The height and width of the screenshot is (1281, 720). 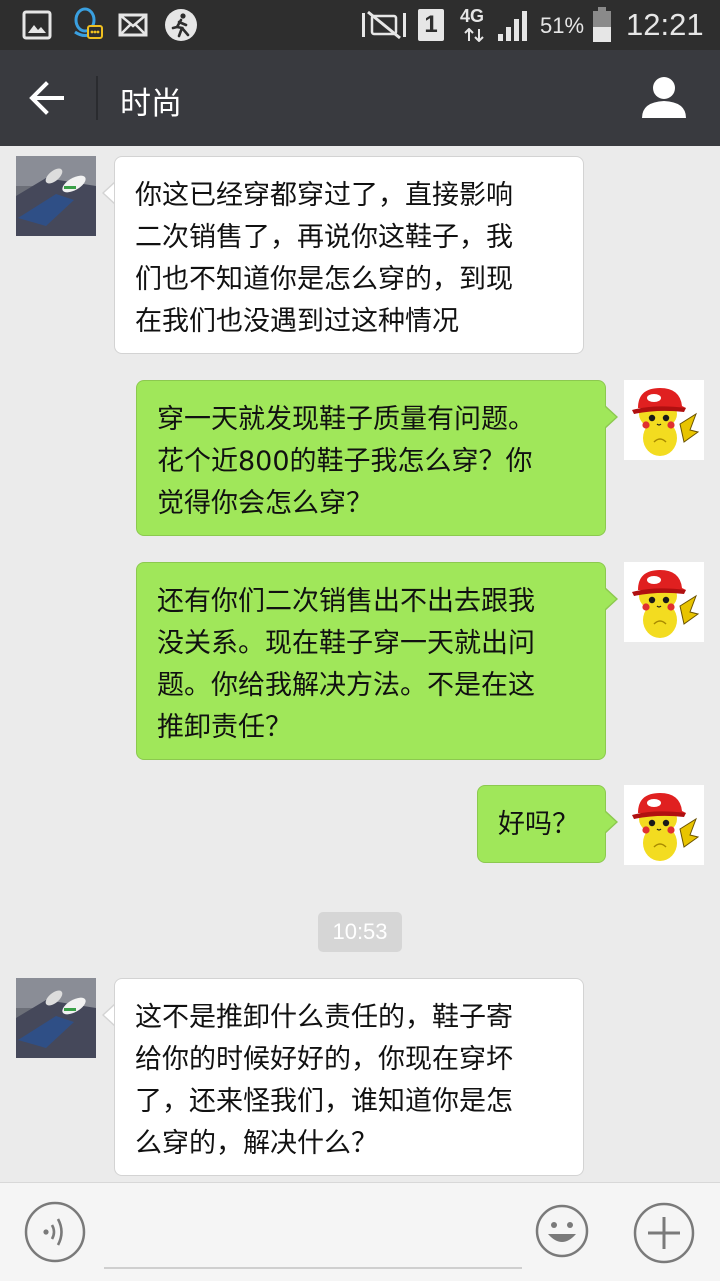 What do you see at coordinates (265, 503) in the screenshot?
I see `message-line: 觉得你会怎么穿？` at bounding box center [265, 503].